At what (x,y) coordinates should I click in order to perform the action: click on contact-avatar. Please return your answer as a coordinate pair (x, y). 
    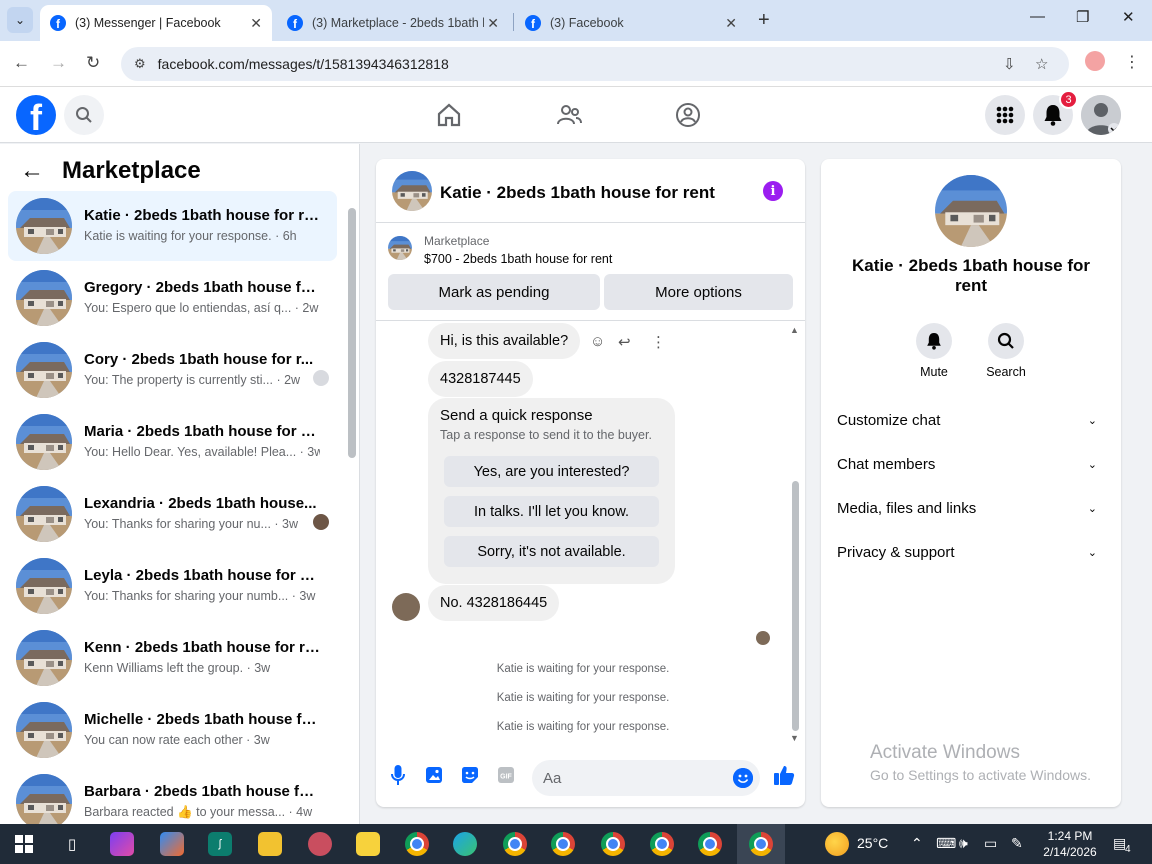
    Looking at the image, I should click on (971, 211).